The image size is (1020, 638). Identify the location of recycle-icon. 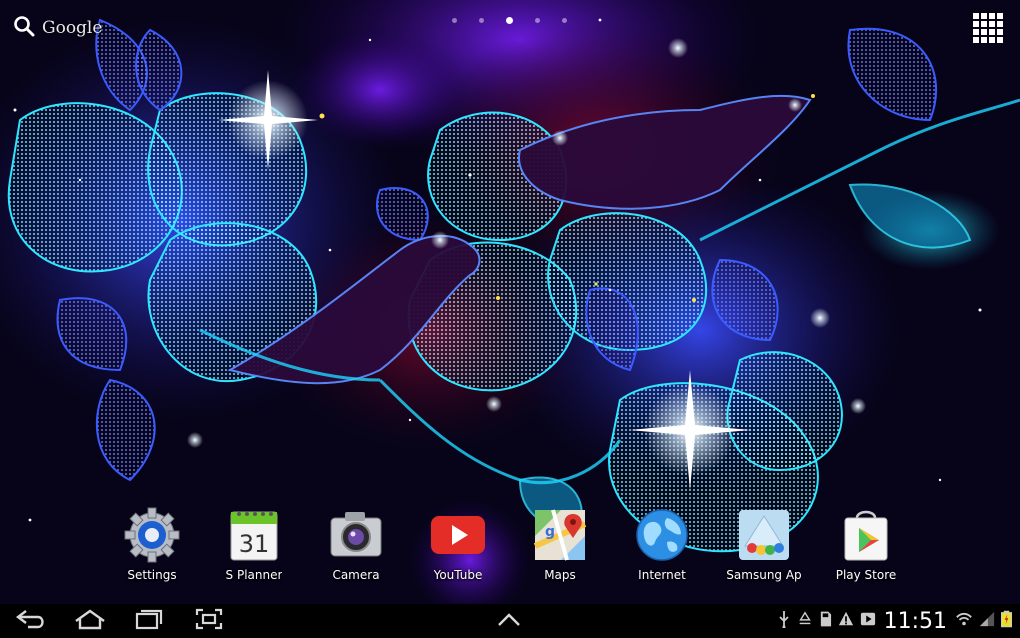
(805, 621).